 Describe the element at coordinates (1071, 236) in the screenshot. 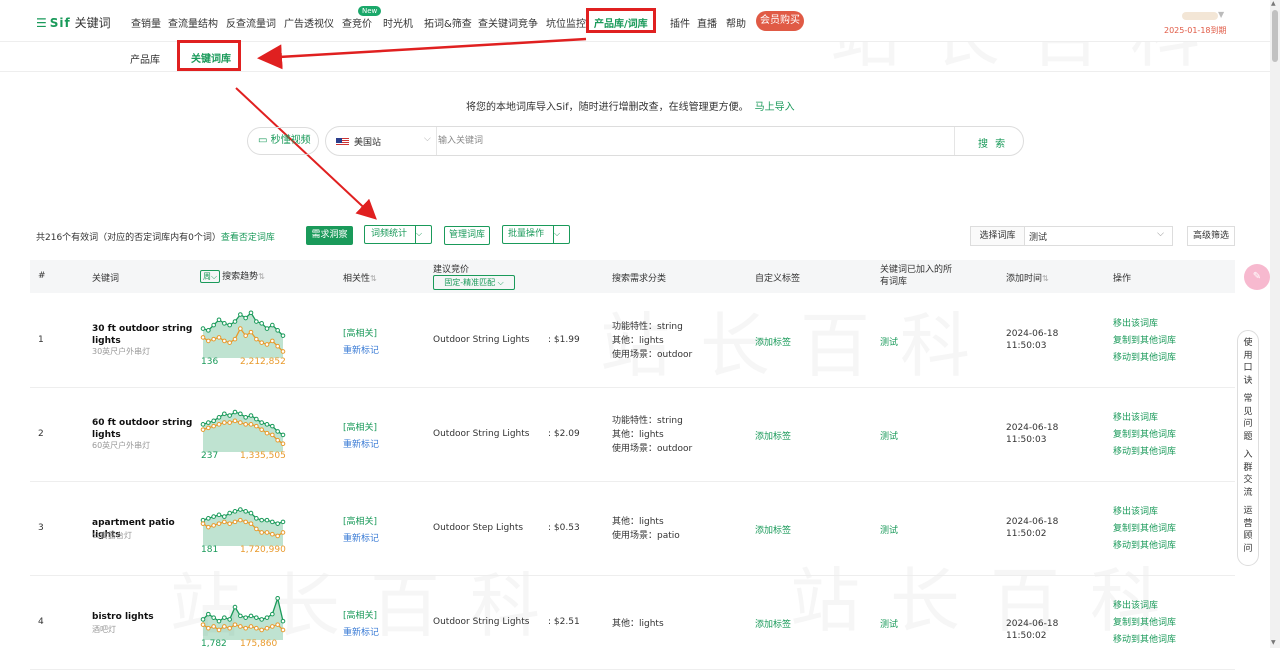

I see `library-select: 选择词库 测试 ⌵` at that location.